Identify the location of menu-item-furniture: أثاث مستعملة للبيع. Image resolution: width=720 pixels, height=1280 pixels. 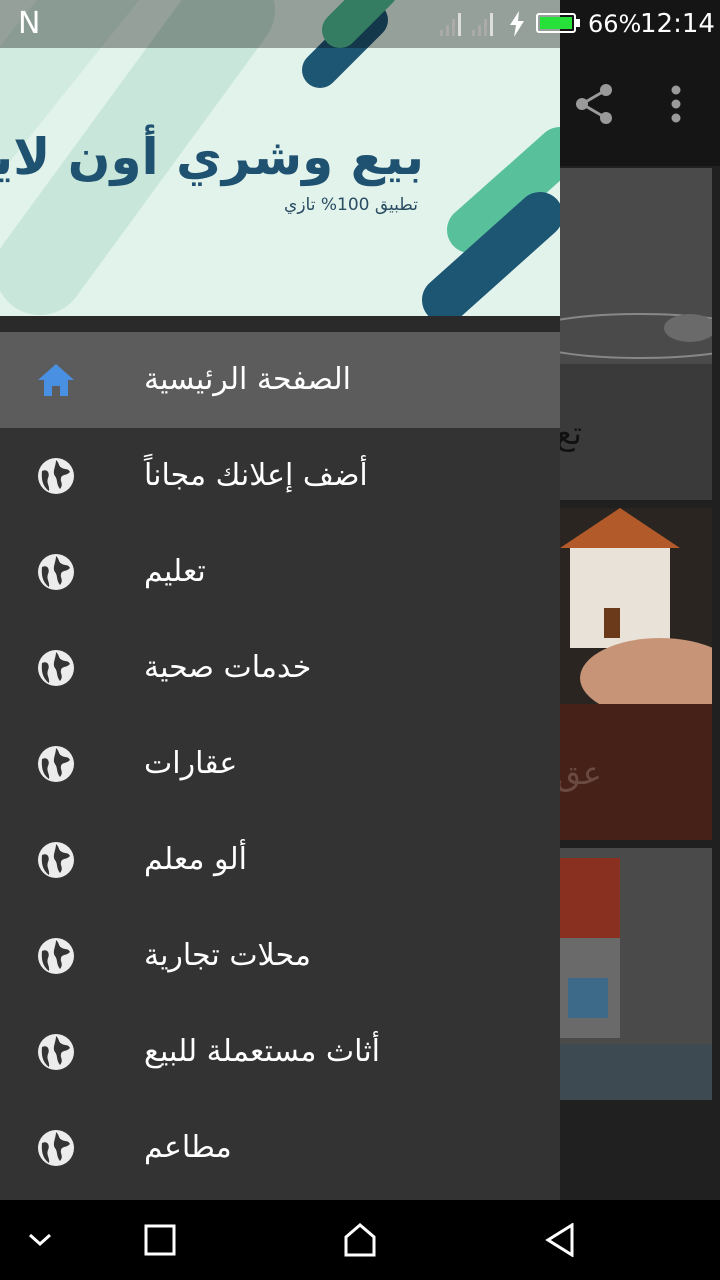
(280, 1052).